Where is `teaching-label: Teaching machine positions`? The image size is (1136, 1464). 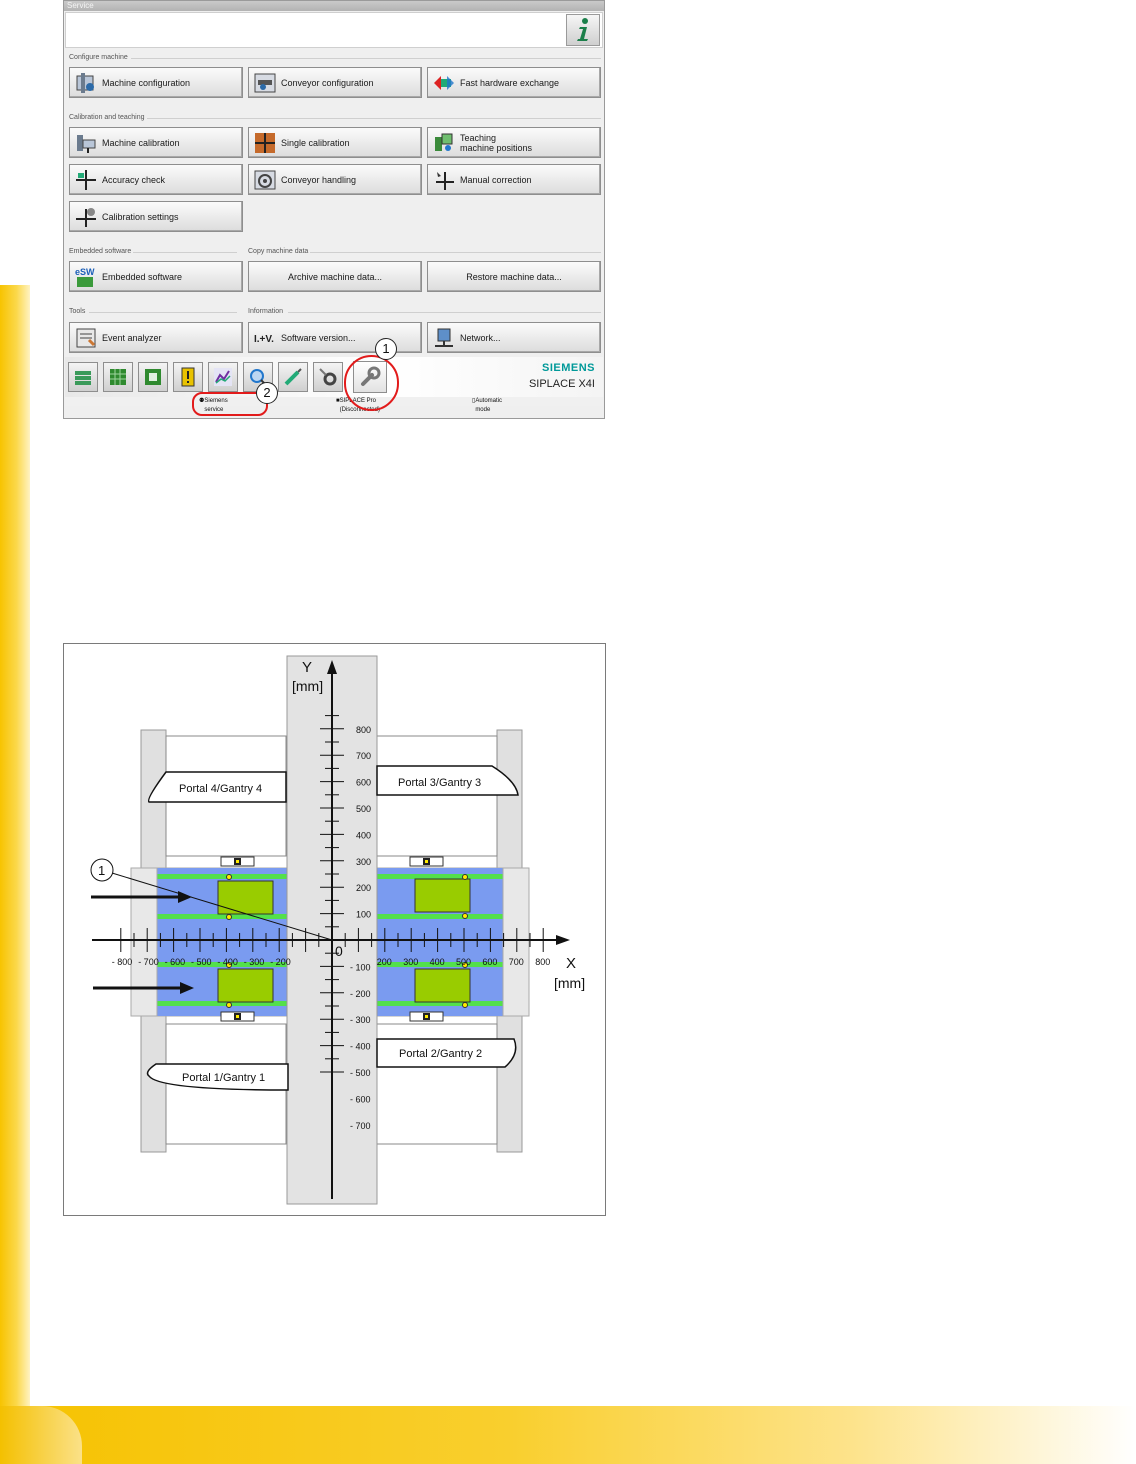
teaching-label: Teaching machine positions is located at coordinates (496, 142).